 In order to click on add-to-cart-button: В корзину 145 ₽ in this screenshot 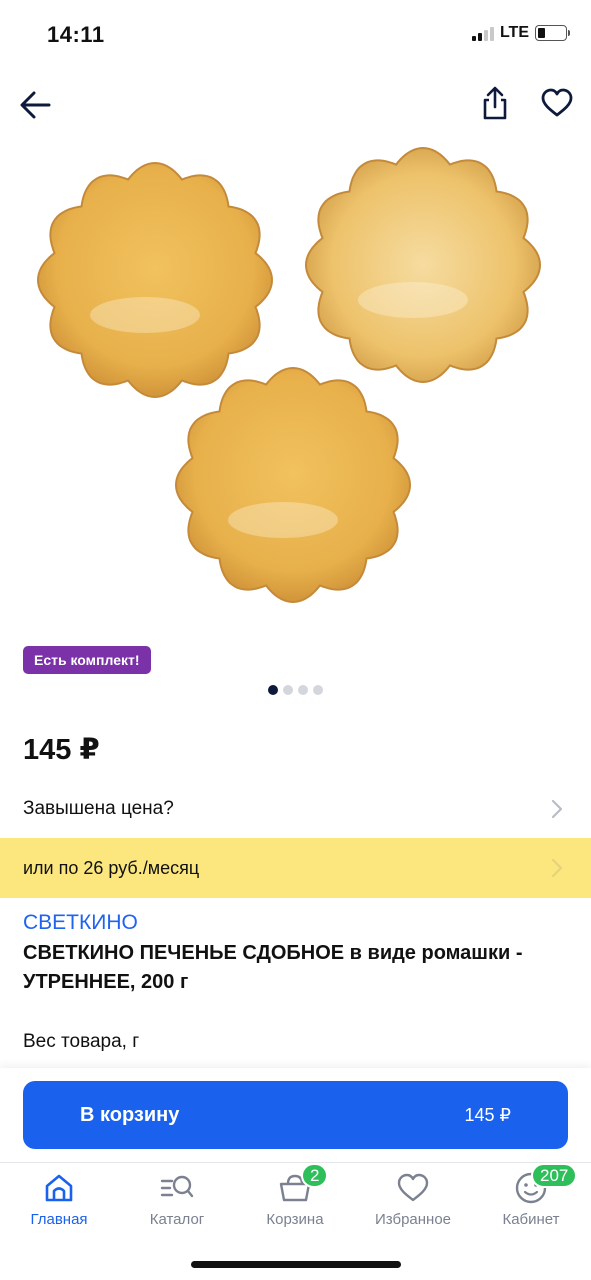, I will do `click(295, 1115)`.